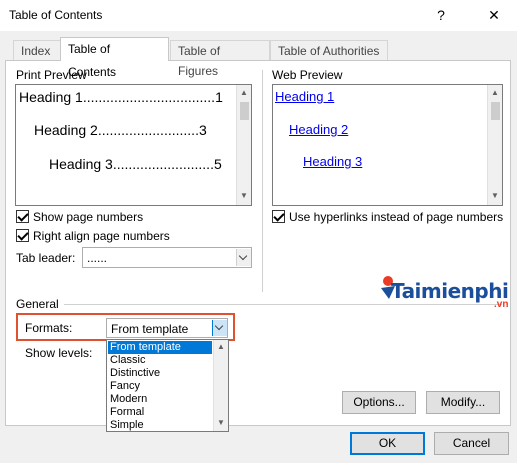  What do you see at coordinates (243, 145) in the screenshot?
I see `print-preview-scrollbar: ▲ ▼` at bounding box center [243, 145].